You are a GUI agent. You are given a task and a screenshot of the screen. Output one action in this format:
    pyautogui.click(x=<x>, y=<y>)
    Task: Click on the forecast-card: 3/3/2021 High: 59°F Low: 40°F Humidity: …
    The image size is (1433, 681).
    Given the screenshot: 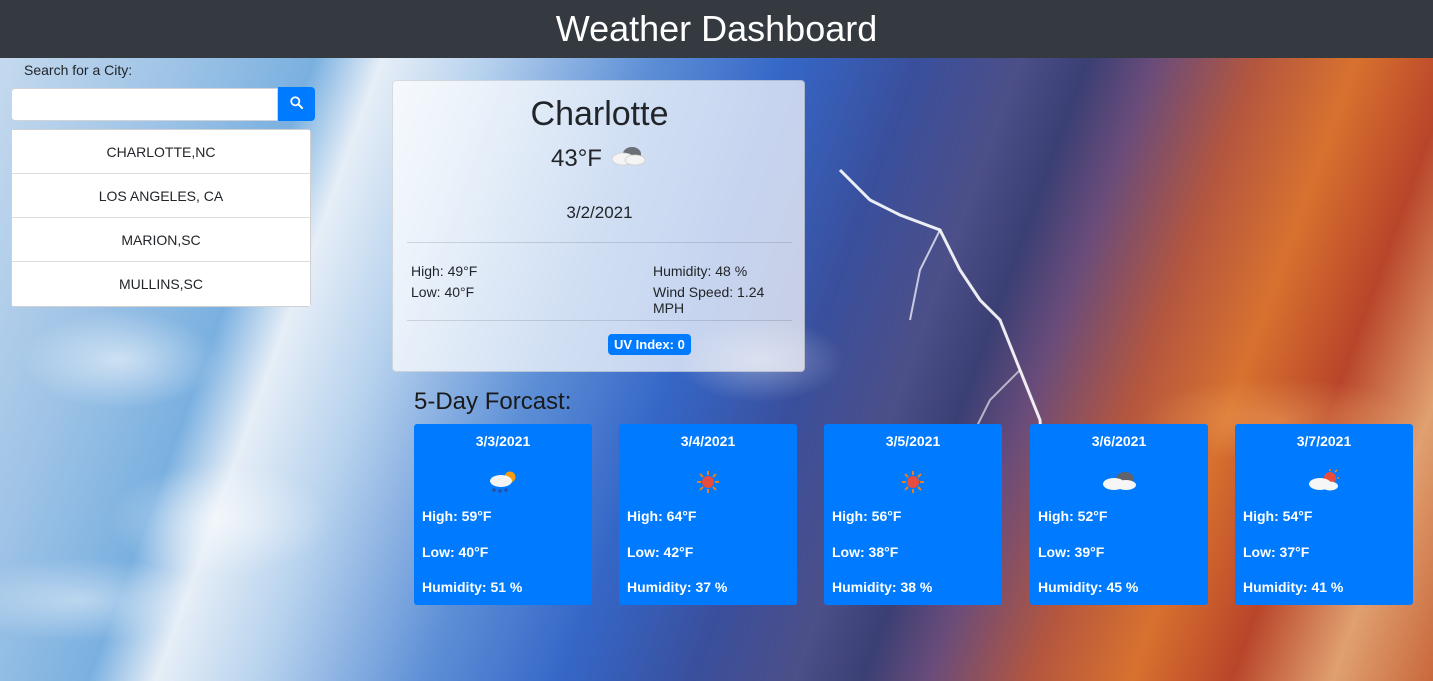 What is the action you would take?
    pyautogui.click(x=503, y=514)
    